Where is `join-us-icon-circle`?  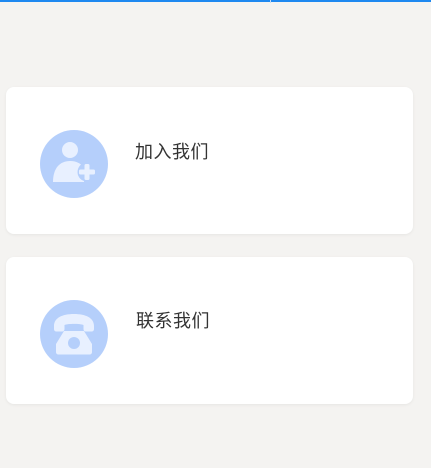 join-us-icon-circle is located at coordinates (74, 164).